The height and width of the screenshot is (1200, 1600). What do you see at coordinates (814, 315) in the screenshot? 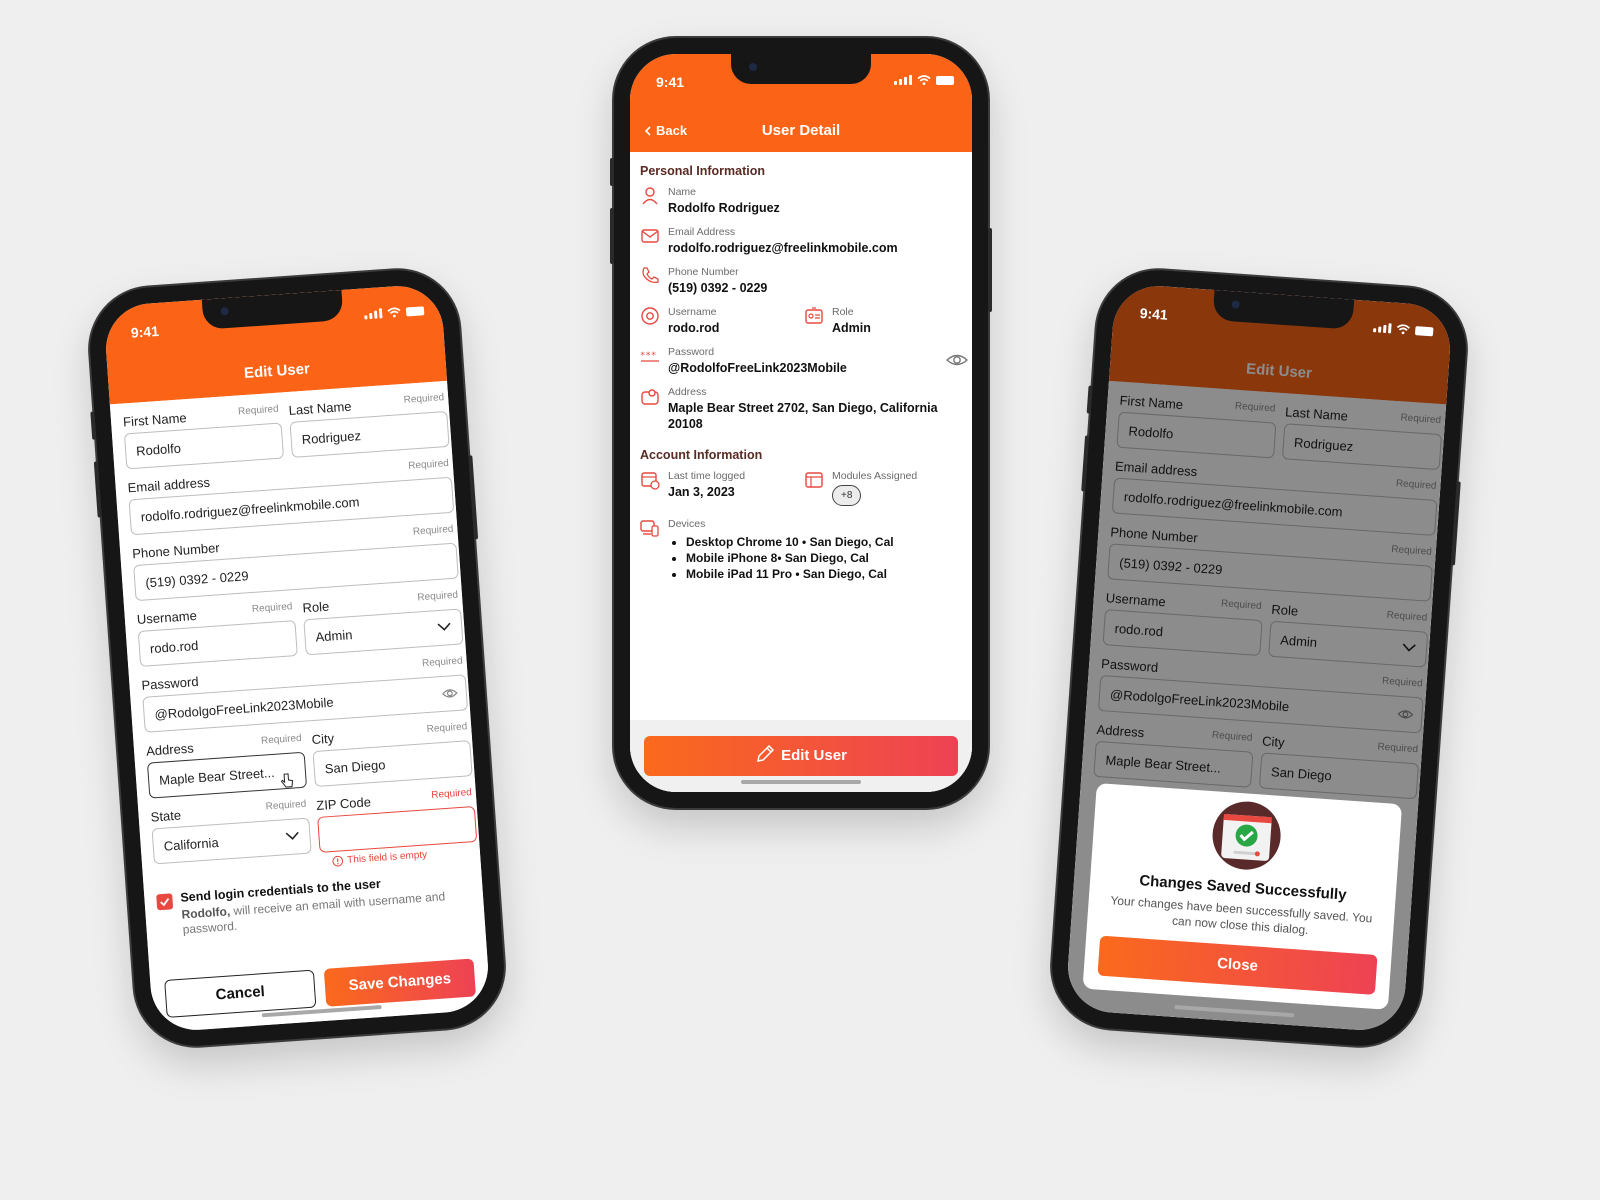
I see `id-badge-icon` at bounding box center [814, 315].